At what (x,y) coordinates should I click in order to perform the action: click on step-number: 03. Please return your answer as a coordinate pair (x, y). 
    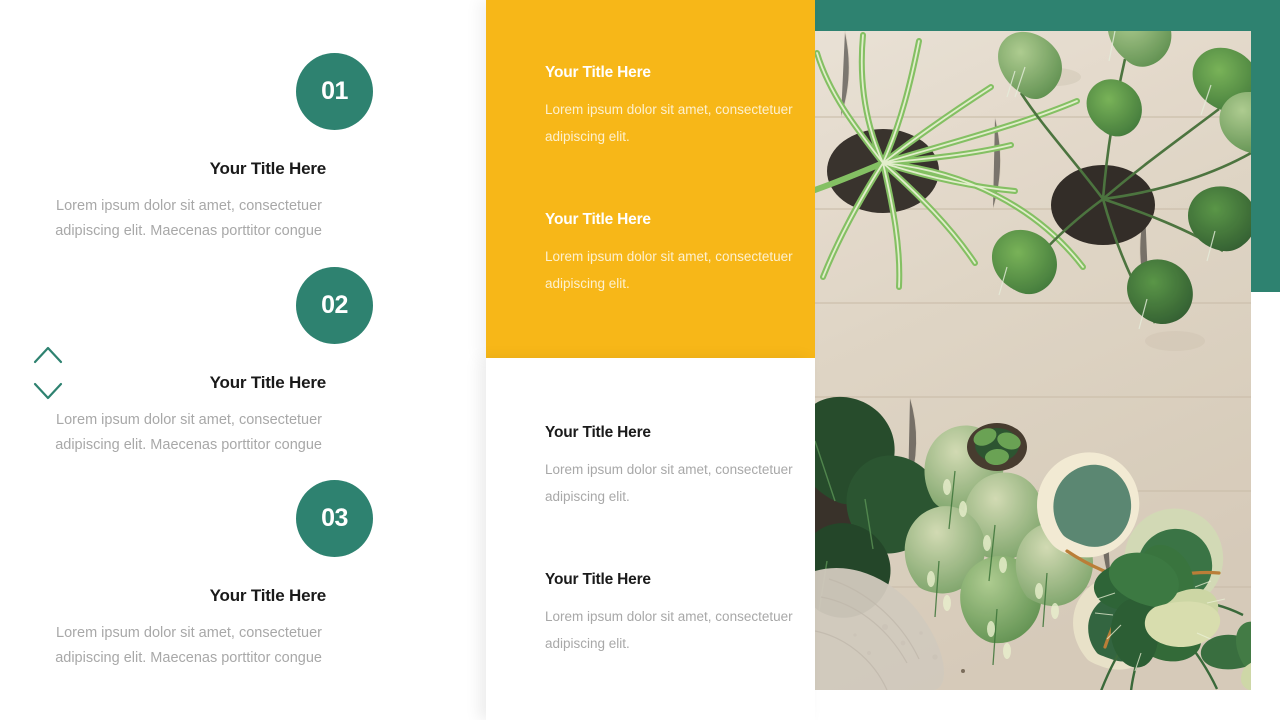
    Looking at the image, I should click on (334, 518).